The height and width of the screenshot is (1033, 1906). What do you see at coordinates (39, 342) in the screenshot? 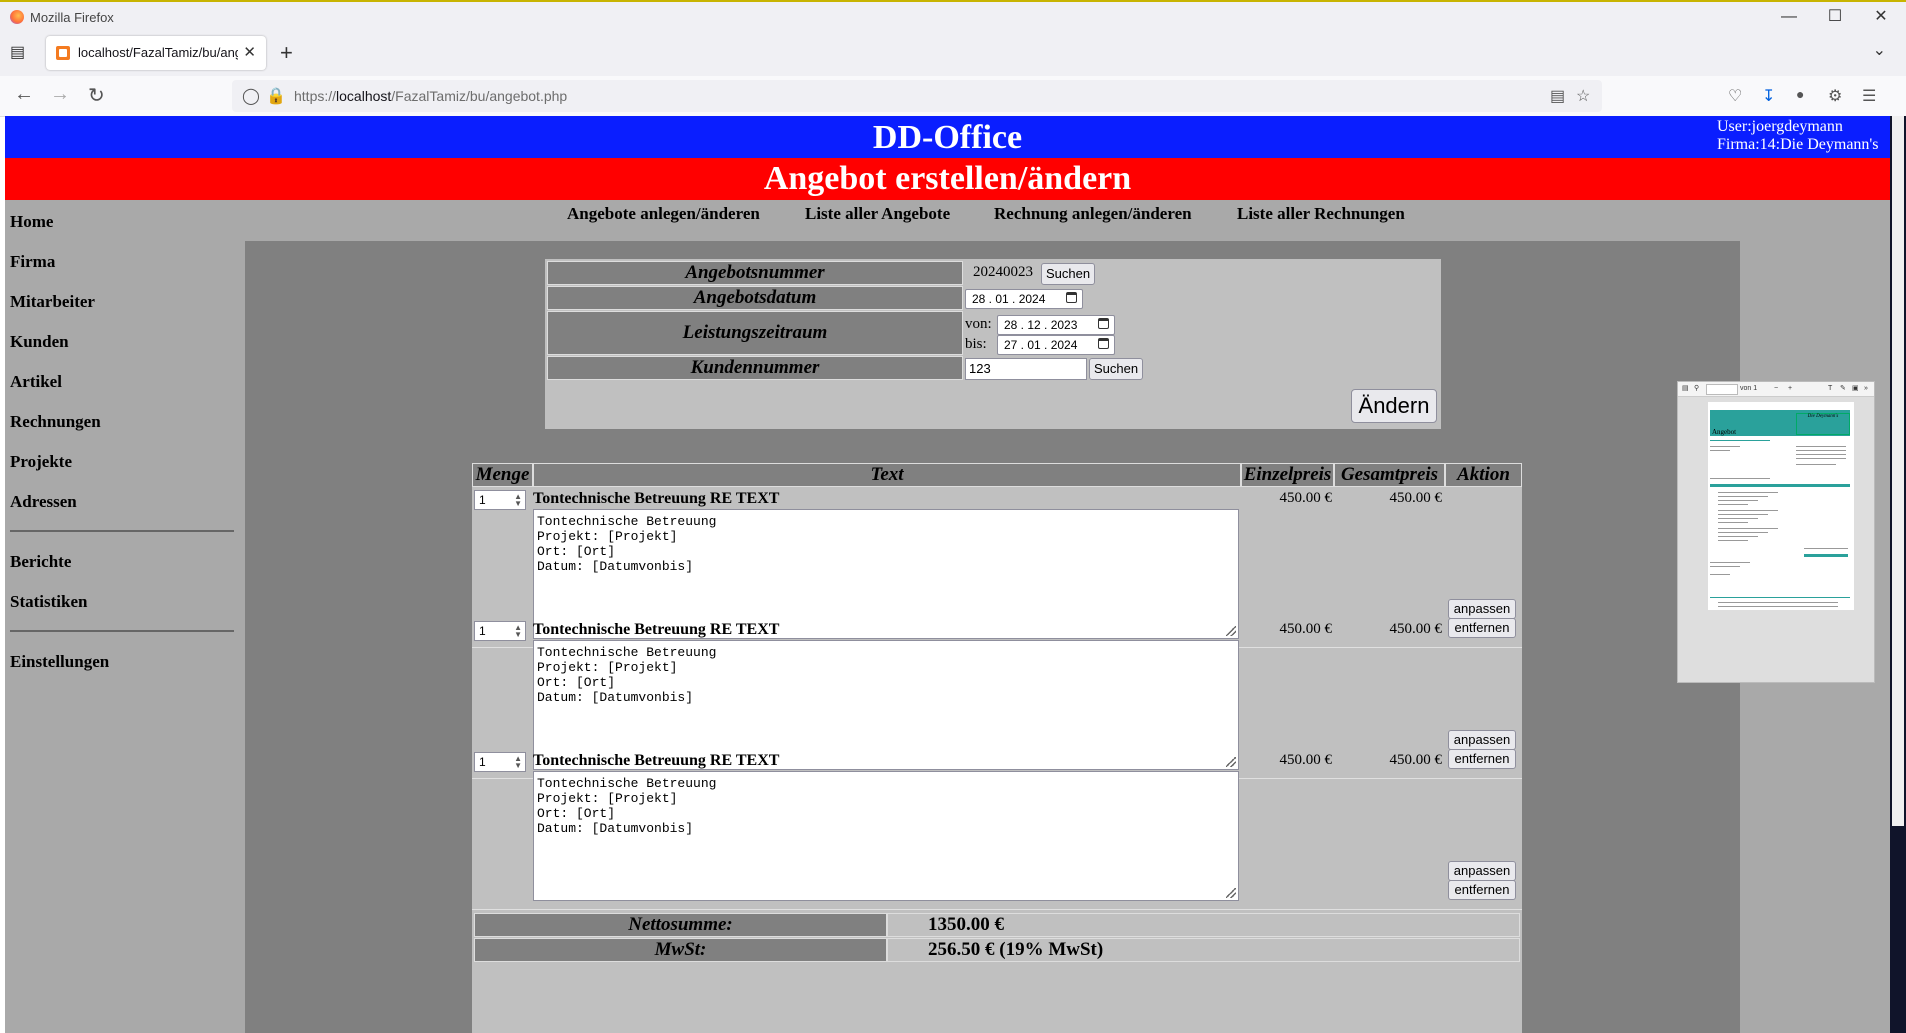
I see `sidebar-item-kunden: Kunden` at bounding box center [39, 342].